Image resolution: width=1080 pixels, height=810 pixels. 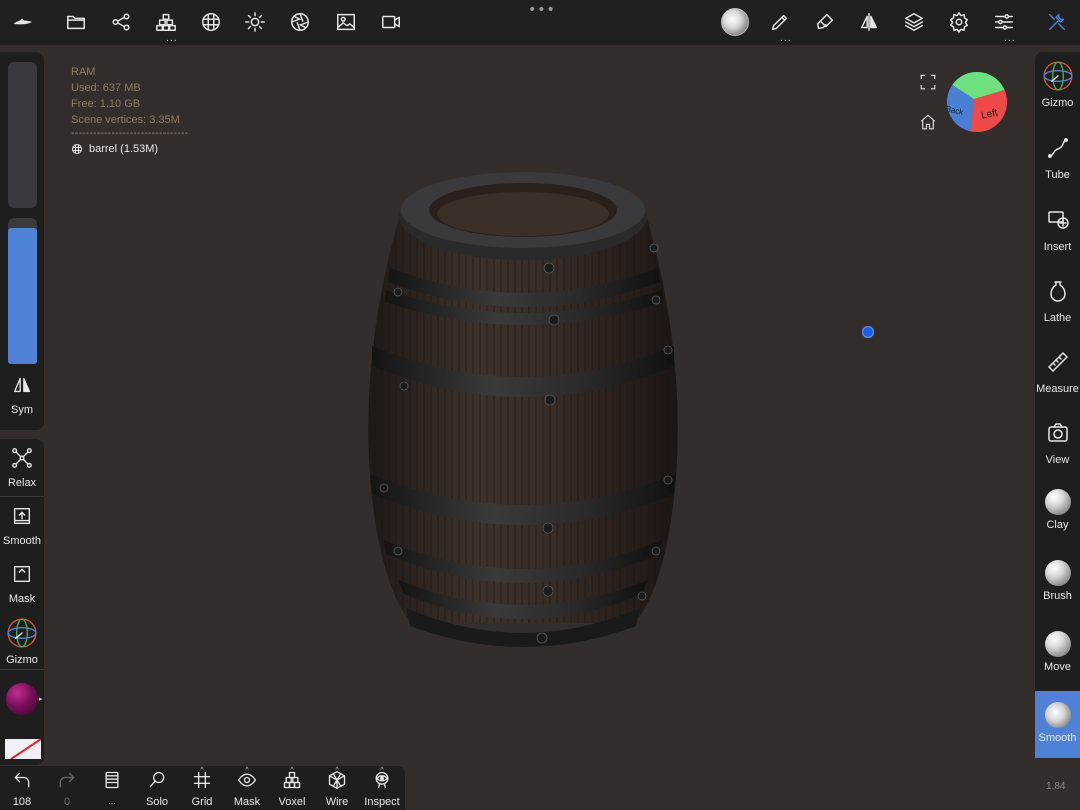 I want to click on left-tool-panel: Relax Smooth Mask Gizmo ▸, so click(x=22, y=602).